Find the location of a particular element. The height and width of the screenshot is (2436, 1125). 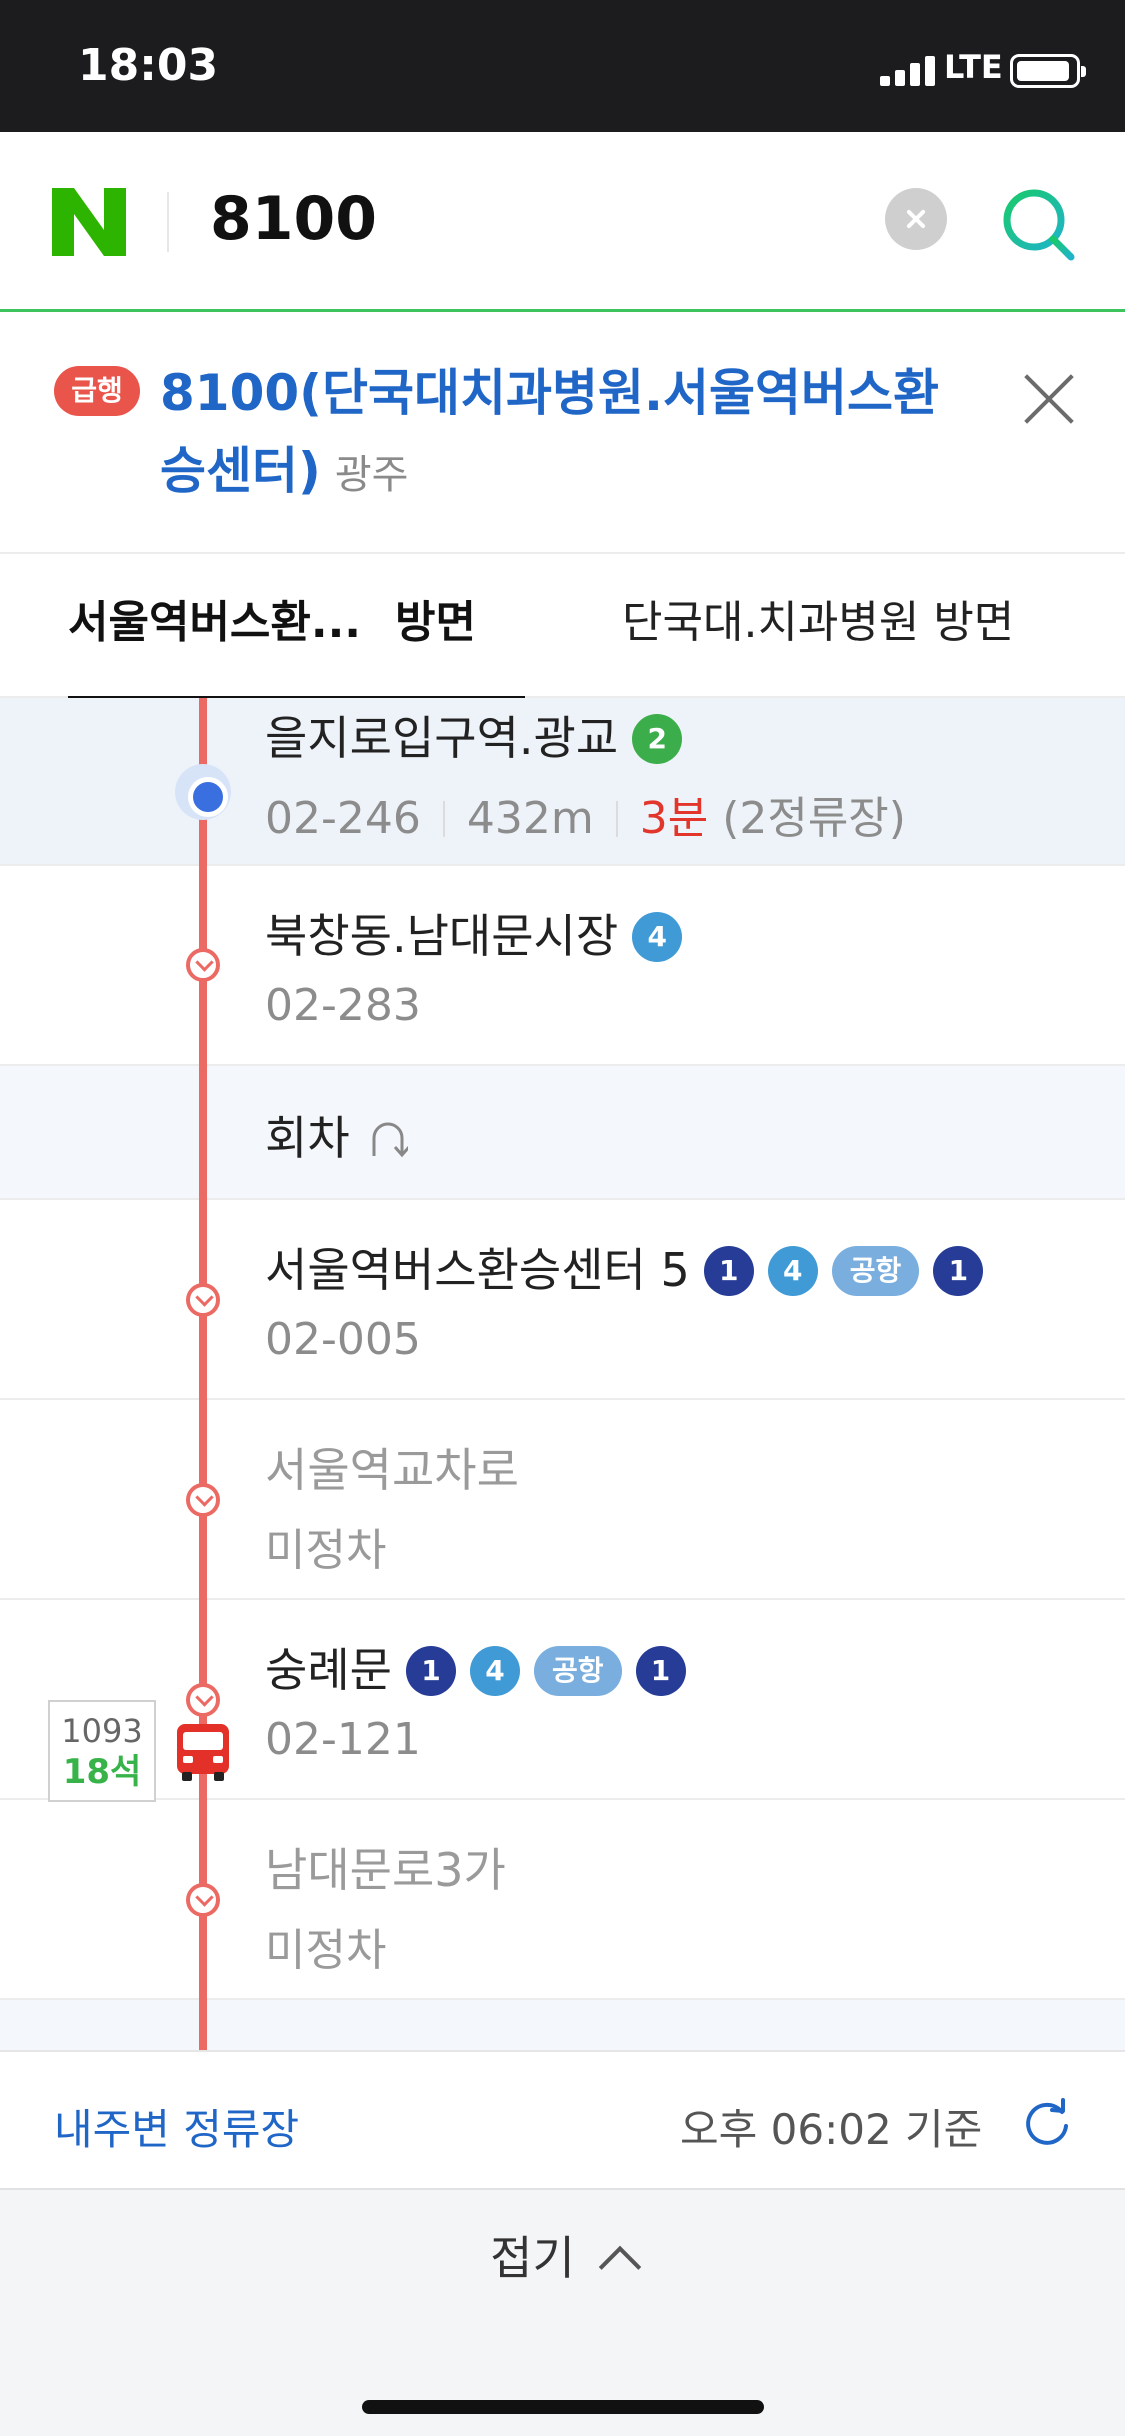

list-item: 서울역버스환승센터 5 1 4 공항 1 02-005 is located at coordinates (562, 1300).